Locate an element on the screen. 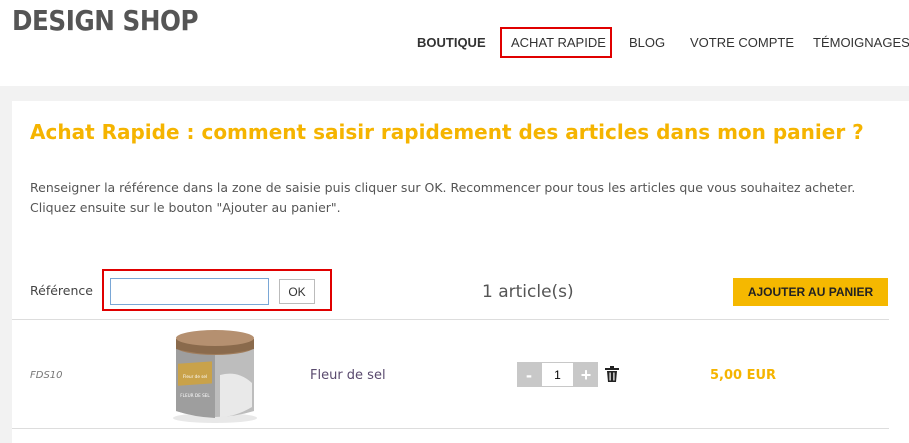 The width and height of the screenshot is (909, 443). nav-votre-compte: VOTRE COMPTE is located at coordinates (742, 42).